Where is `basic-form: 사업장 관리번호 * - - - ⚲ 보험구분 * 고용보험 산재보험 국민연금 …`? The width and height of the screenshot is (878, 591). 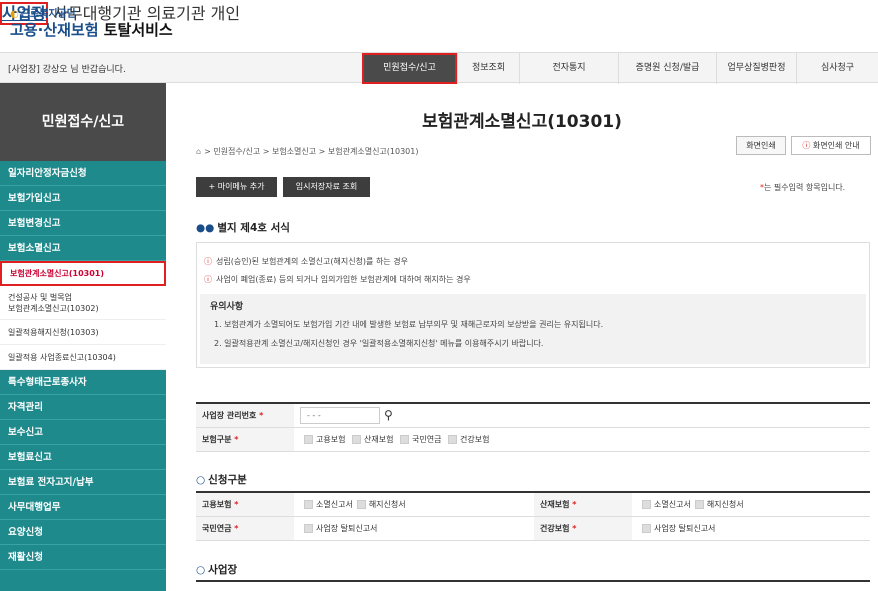 basic-form: 사업장 관리번호 * - - - ⚲ 보험구분 * 고용보험 산재보험 국민연금 … is located at coordinates (533, 427).